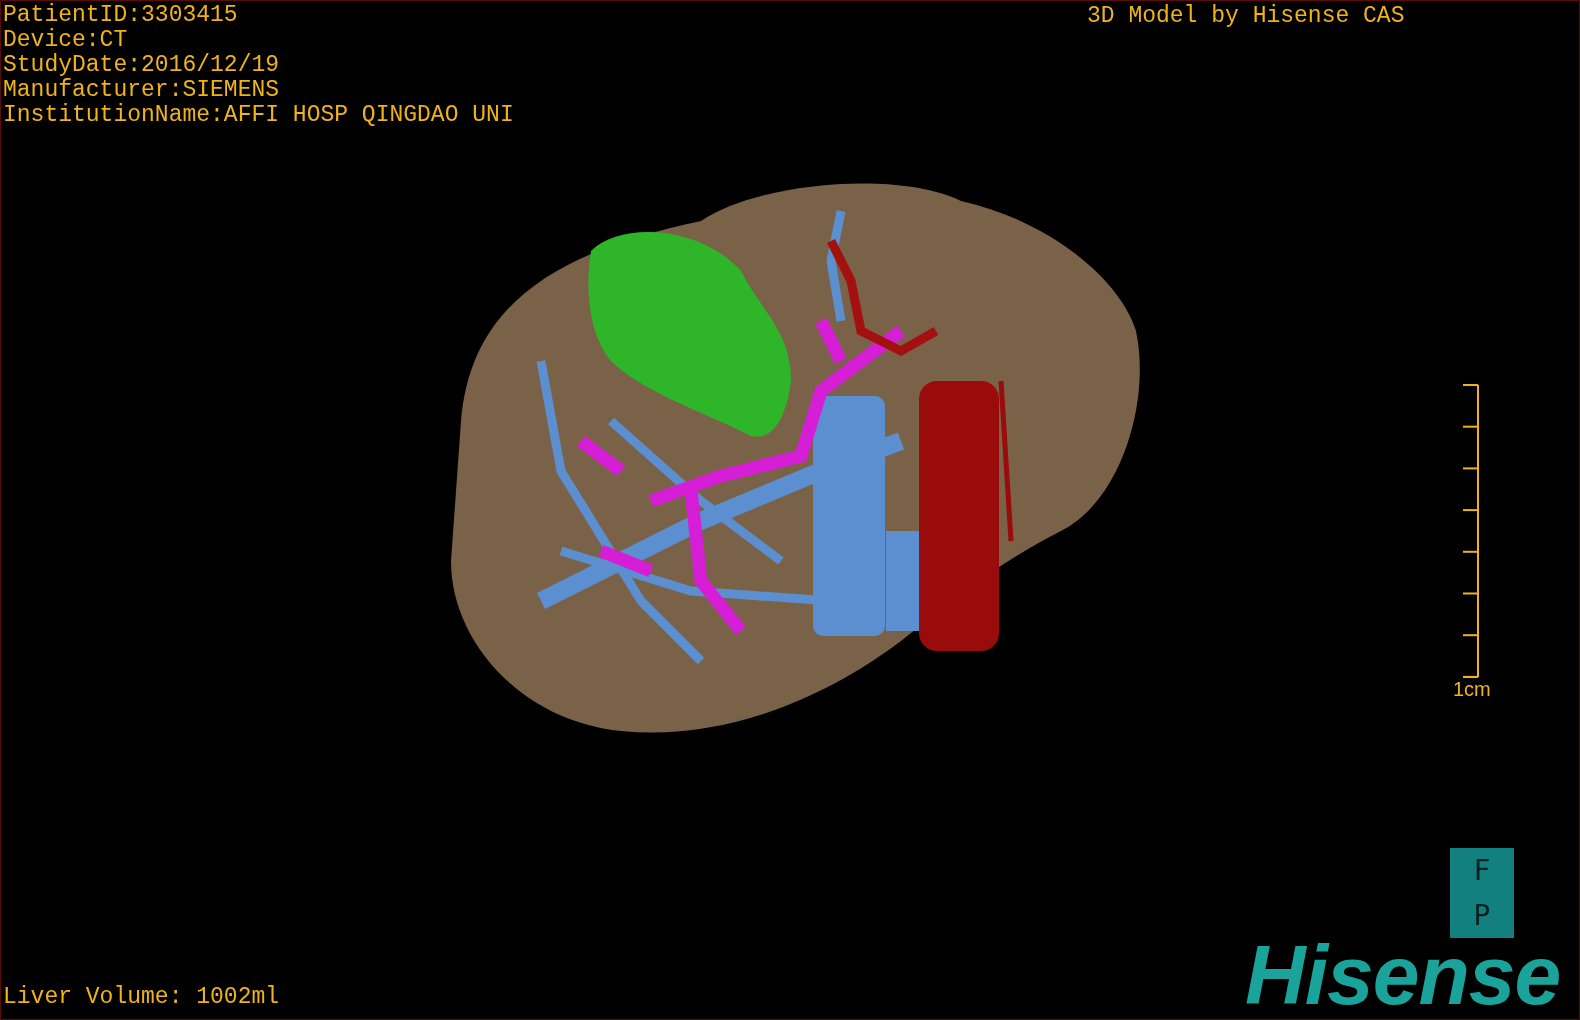 The width and height of the screenshot is (1580, 1020). What do you see at coordinates (1482, 915) in the screenshot?
I see `orientation-letter: P` at bounding box center [1482, 915].